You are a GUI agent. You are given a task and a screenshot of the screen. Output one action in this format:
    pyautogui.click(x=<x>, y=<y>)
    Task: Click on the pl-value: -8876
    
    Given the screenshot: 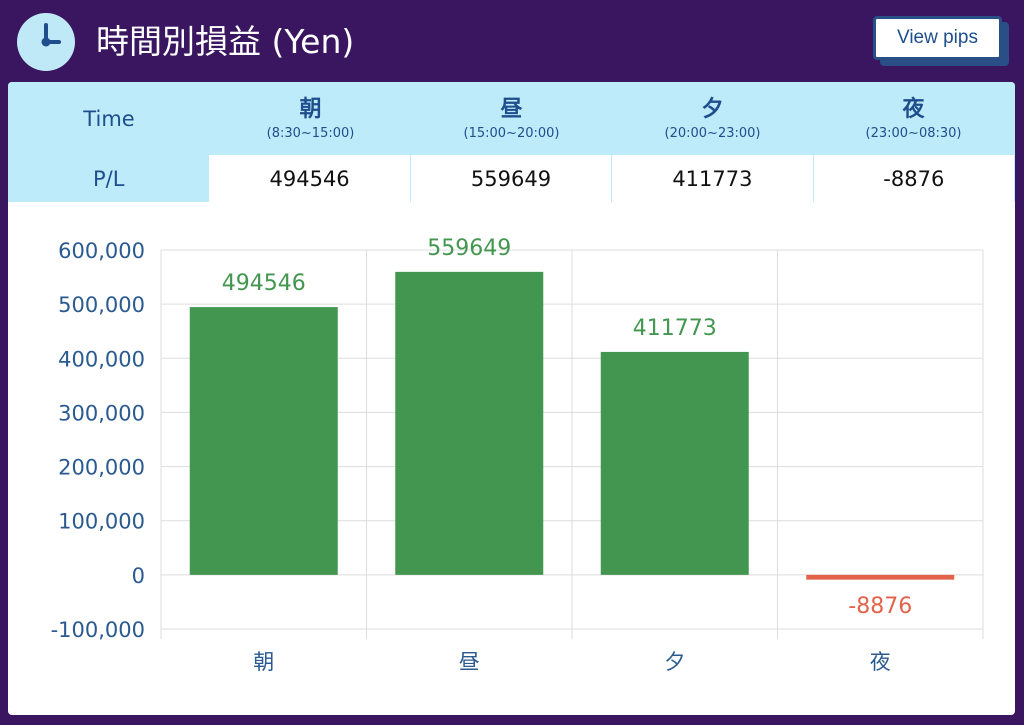 What is the action you would take?
    pyautogui.click(x=914, y=178)
    